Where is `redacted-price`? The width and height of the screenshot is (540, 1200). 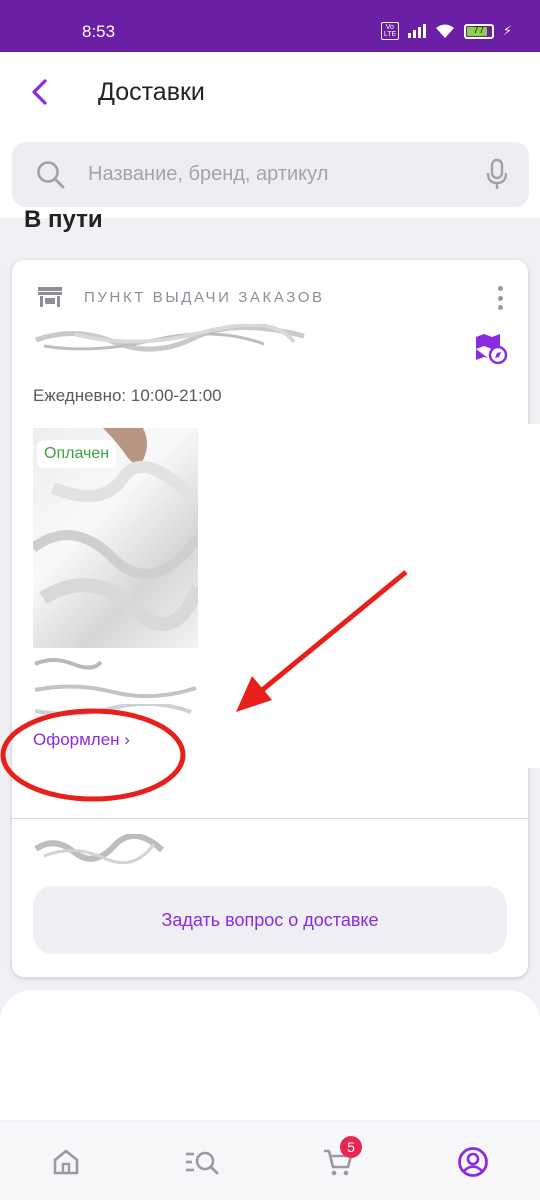 redacted-price is located at coordinates (68, 664).